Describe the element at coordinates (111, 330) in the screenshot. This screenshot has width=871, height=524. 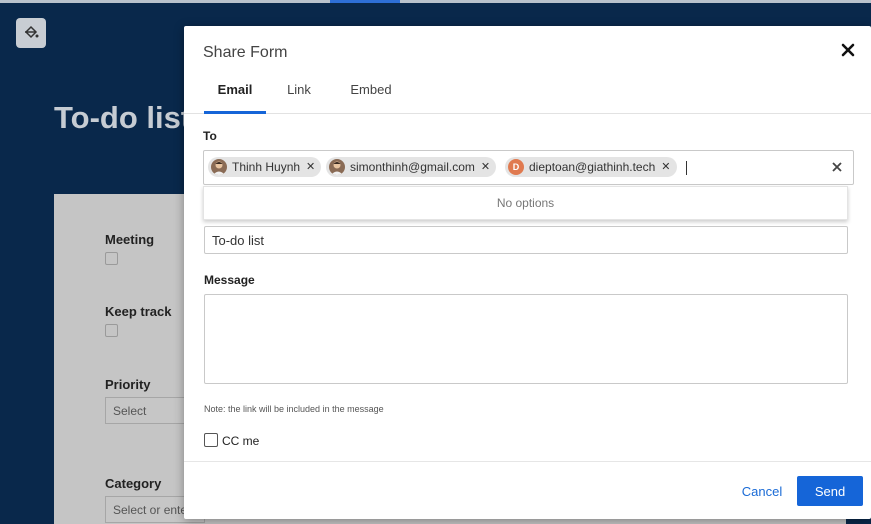
I see `keep-track-checkbox` at that location.